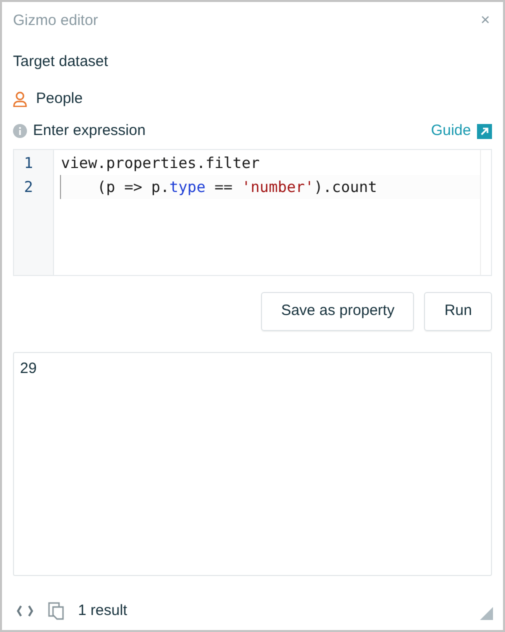  Describe the element at coordinates (28, 163) in the screenshot. I see `line-number: 1` at that location.